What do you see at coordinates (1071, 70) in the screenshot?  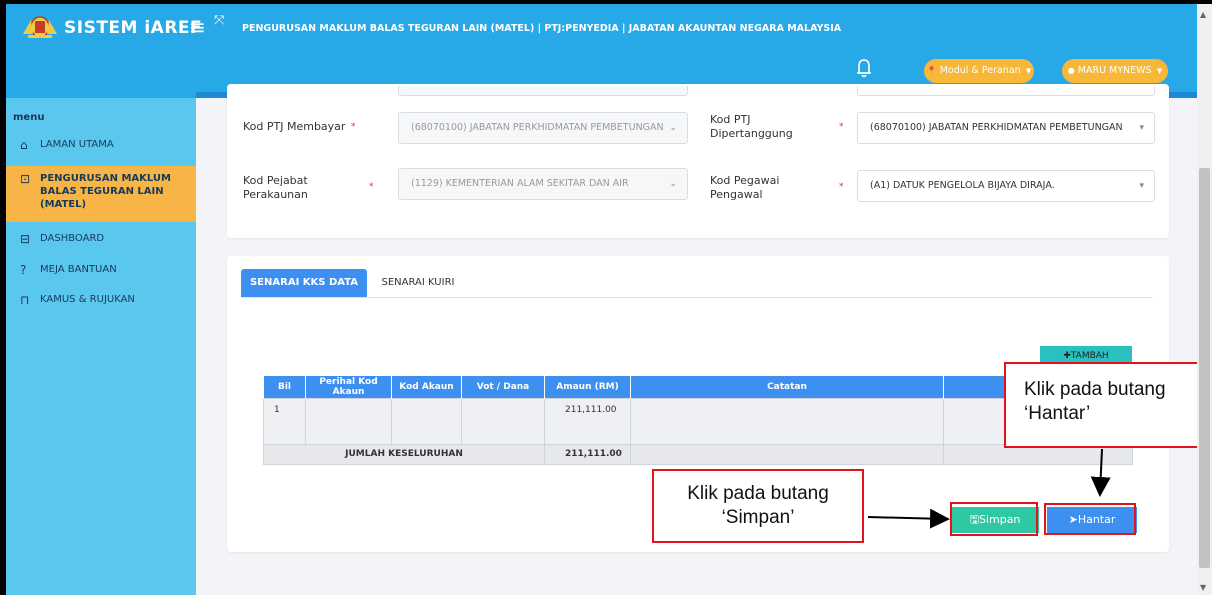 I see `user-icon: ●` at bounding box center [1071, 70].